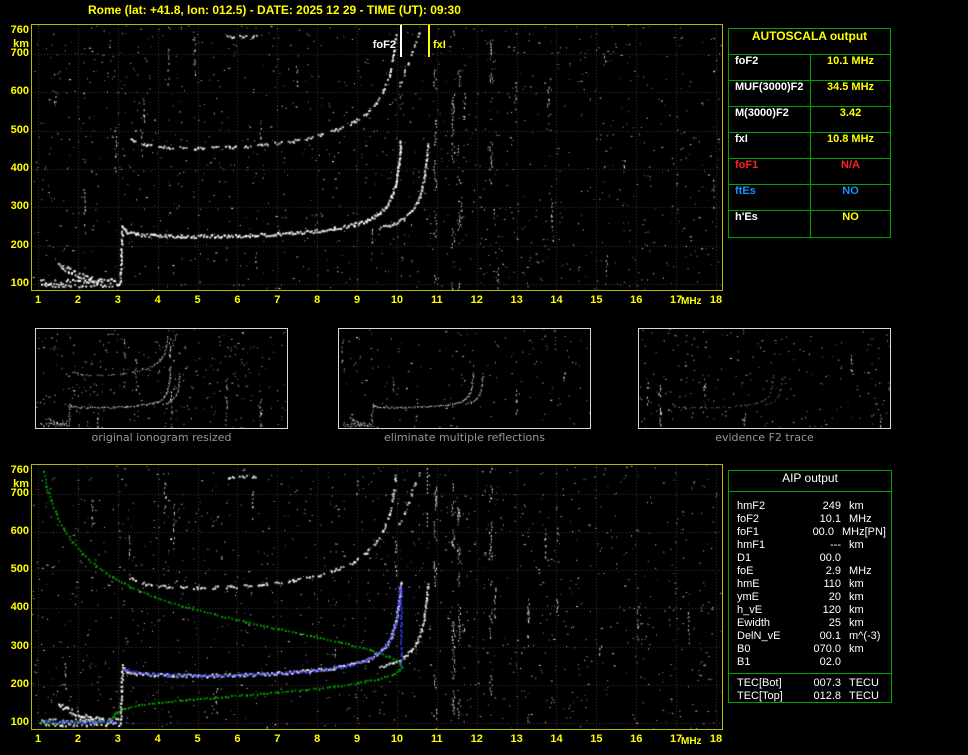 The image size is (968, 755). I want to click on autoscala-row-label: h'Es, so click(770, 224).